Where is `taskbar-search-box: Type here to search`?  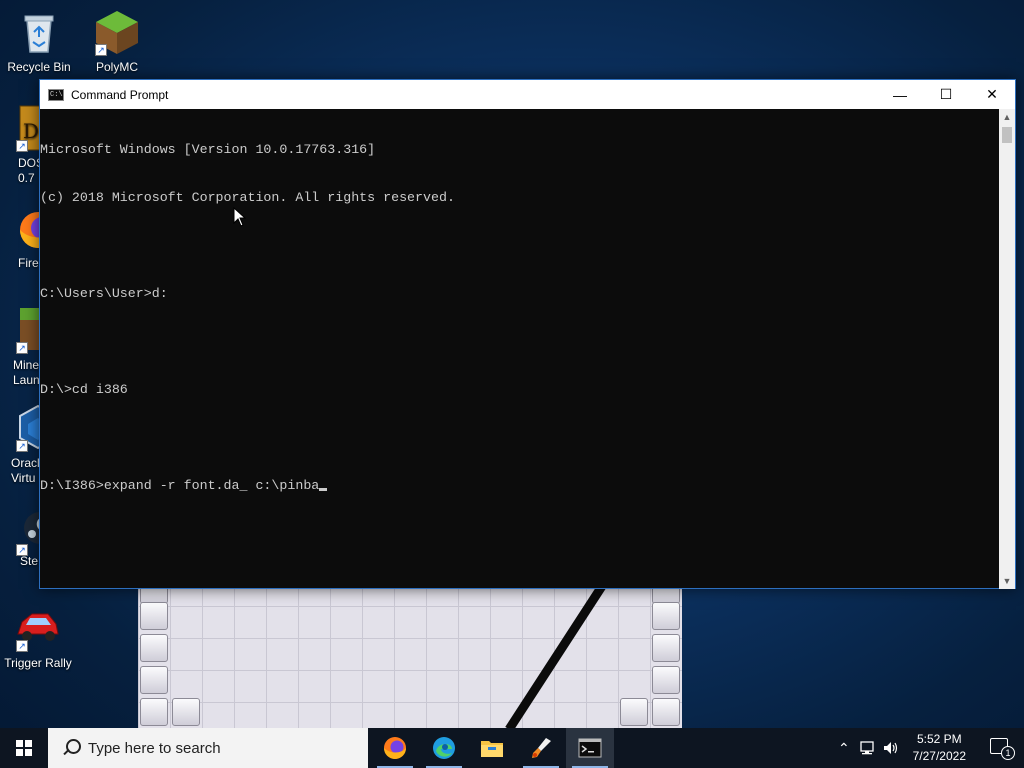 taskbar-search-box: Type here to search is located at coordinates (208, 748).